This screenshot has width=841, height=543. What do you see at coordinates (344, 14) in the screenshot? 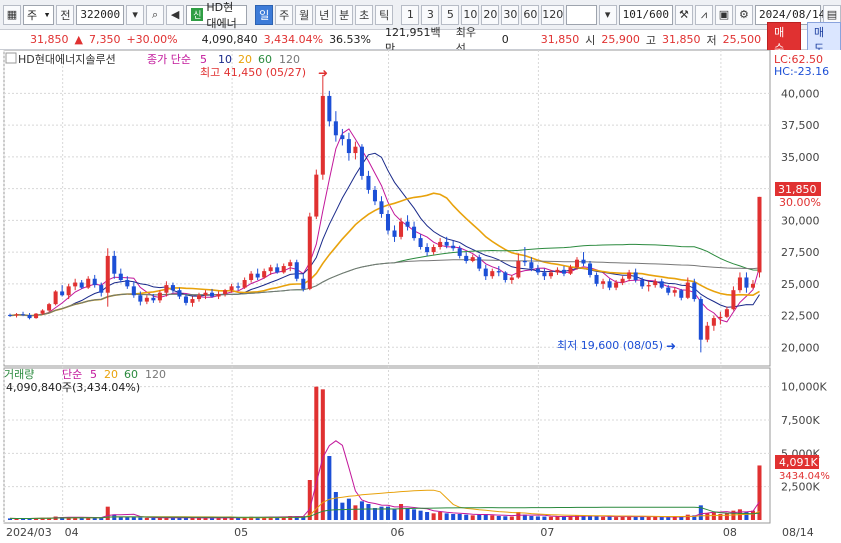
I see `period-minute: 분` at bounding box center [344, 14].